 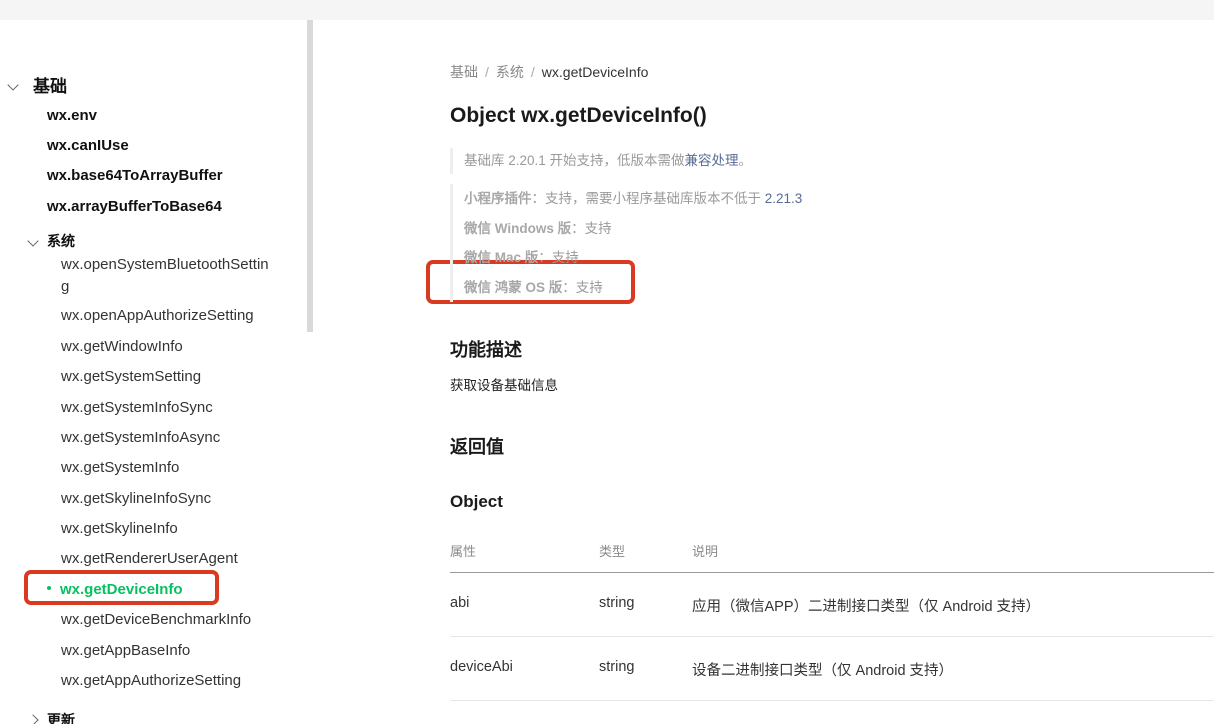 I want to click on nav-item-get-window-info: wx.getWindowInfo, so click(x=168, y=347).